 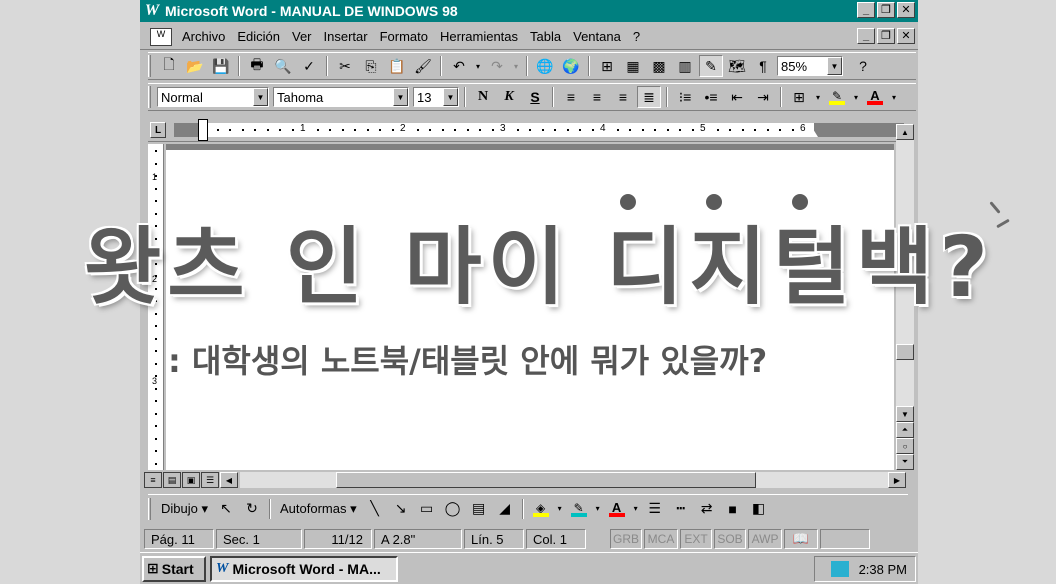 What do you see at coordinates (184, 509) in the screenshot?
I see `draw-menu-button: Dibujo ▾` at bounding box center [184, 509].